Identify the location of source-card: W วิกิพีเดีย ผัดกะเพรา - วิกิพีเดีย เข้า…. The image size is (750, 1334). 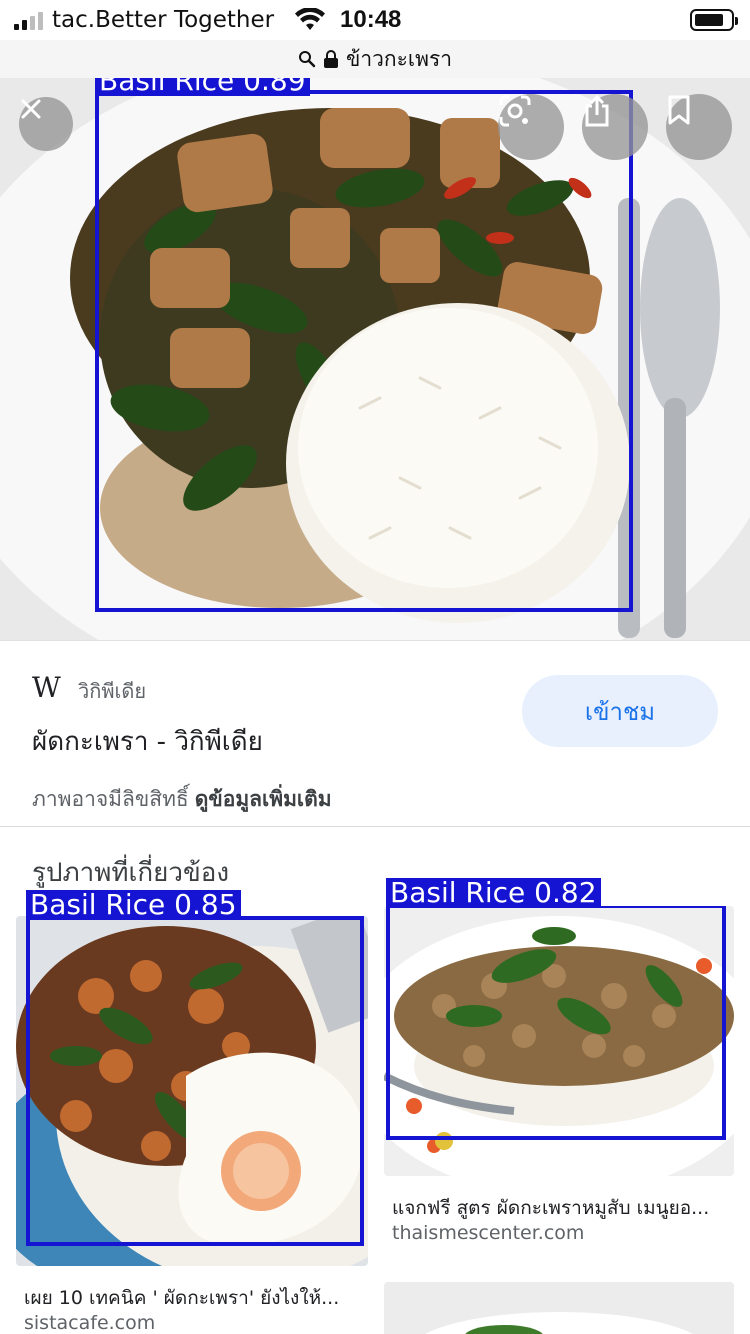
(375, 733).